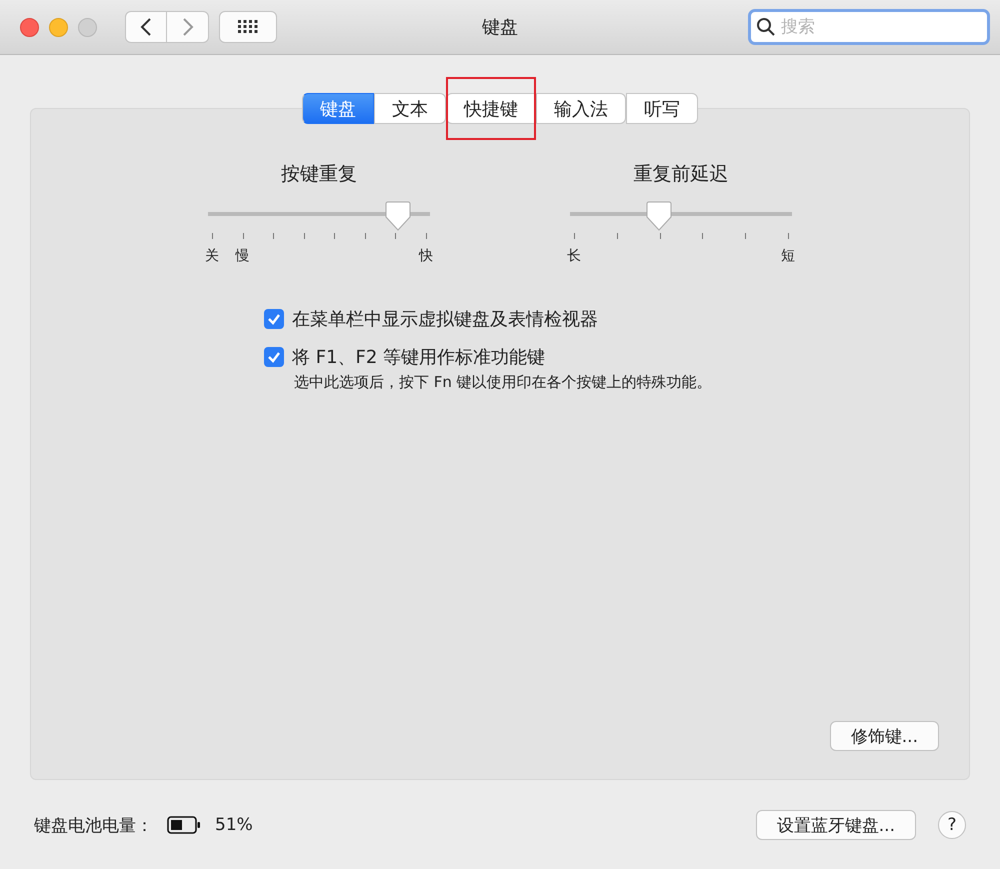  Describe the element at coordinates (419, 357) in the screenshot. I see `checkbox-label: 将 F1、F2 等键用作标准功能键` at that location.